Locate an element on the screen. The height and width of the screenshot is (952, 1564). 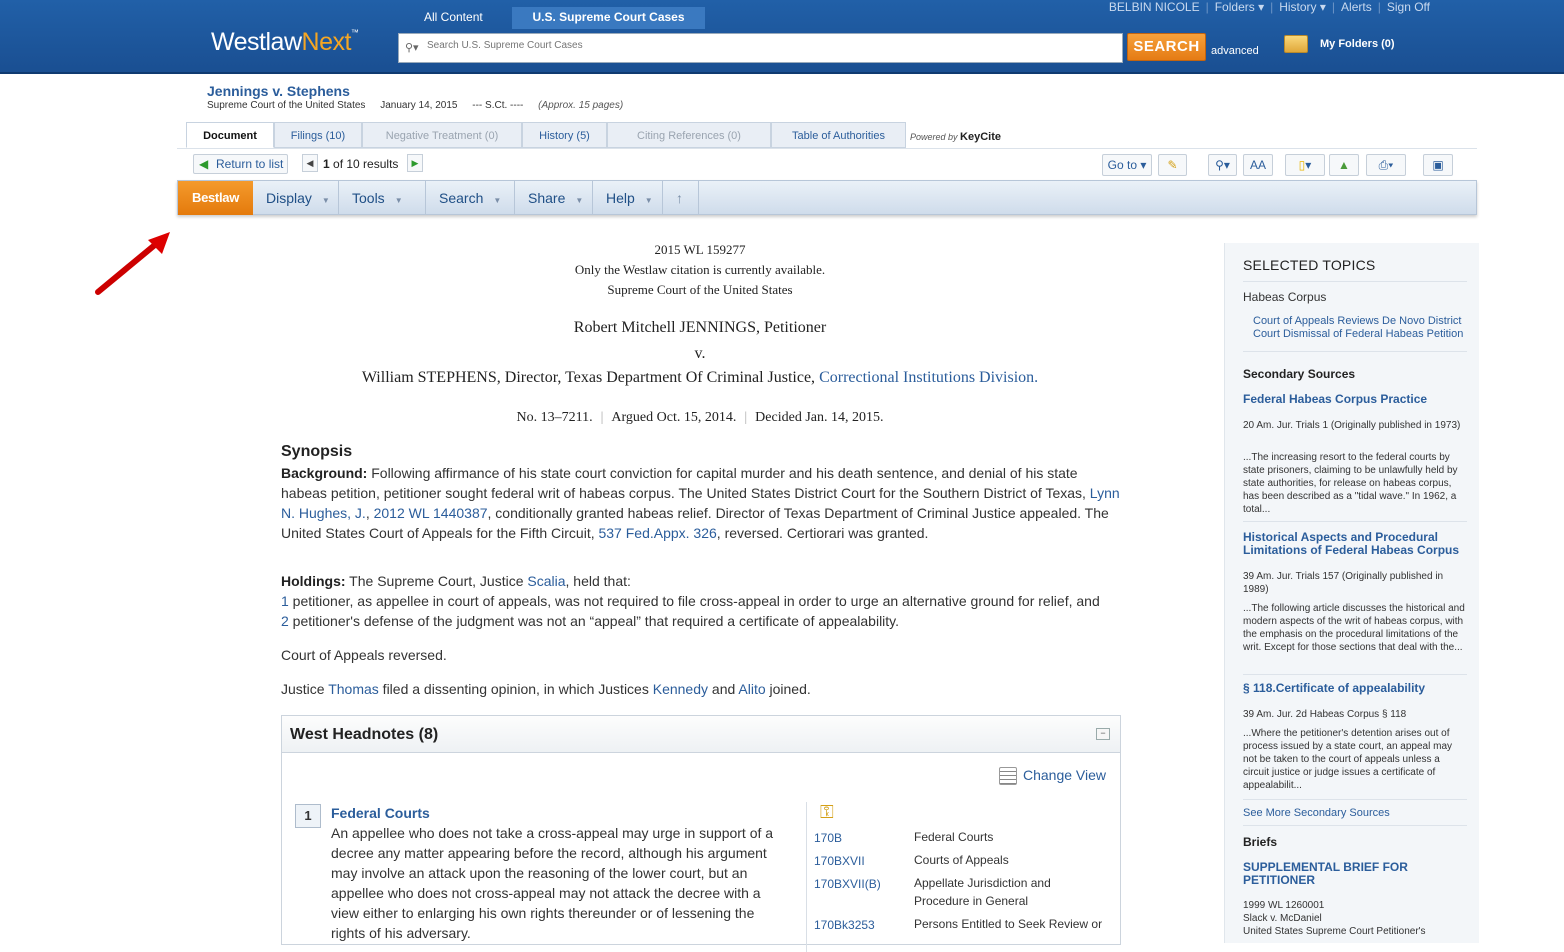
court-name: Supreme Court of the United States is located at coordinates (700, 289).